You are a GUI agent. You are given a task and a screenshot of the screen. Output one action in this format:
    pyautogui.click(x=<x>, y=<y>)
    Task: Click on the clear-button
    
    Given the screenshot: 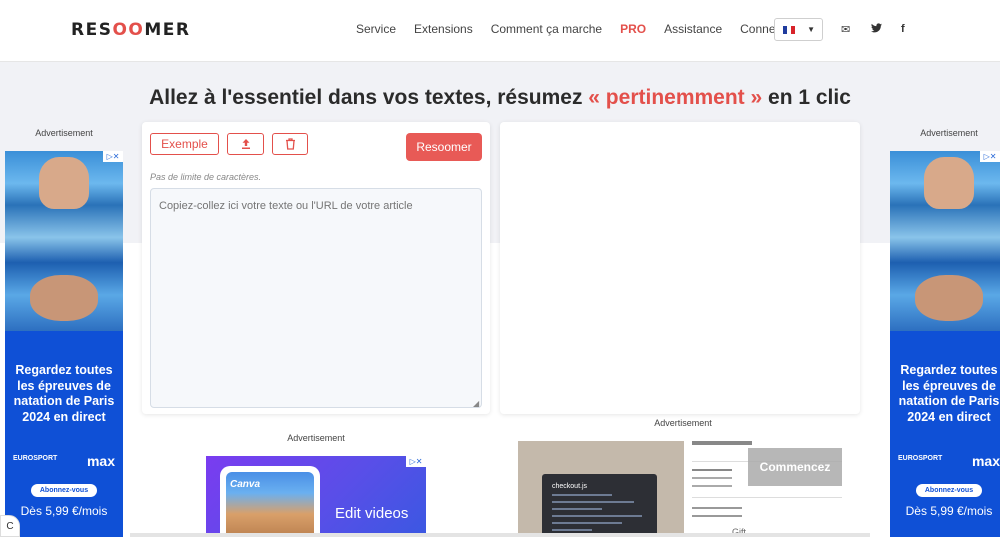 What is the action you would take?
    pyautogui.click(x=290, y=144)
    